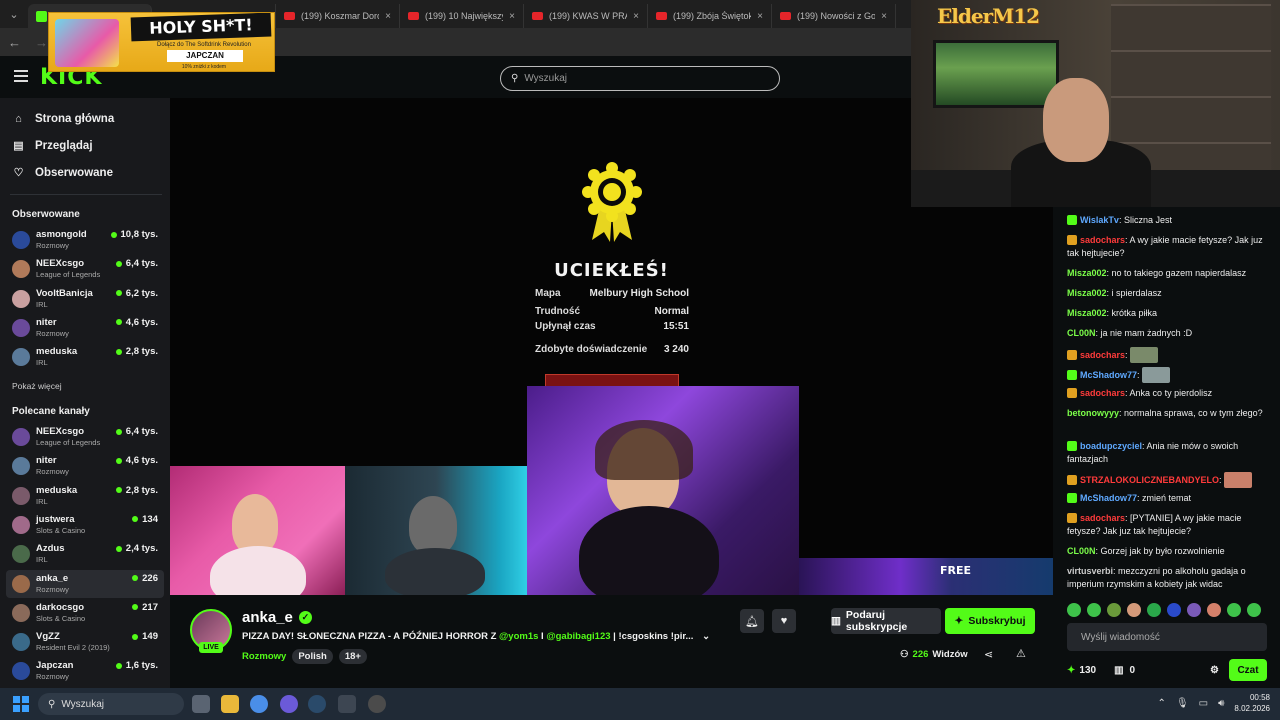 Image resolution: width=1280 pixels, height=720 pixels. I want to click on nav-browse-label: Przeglądaj, so click(64, 145).